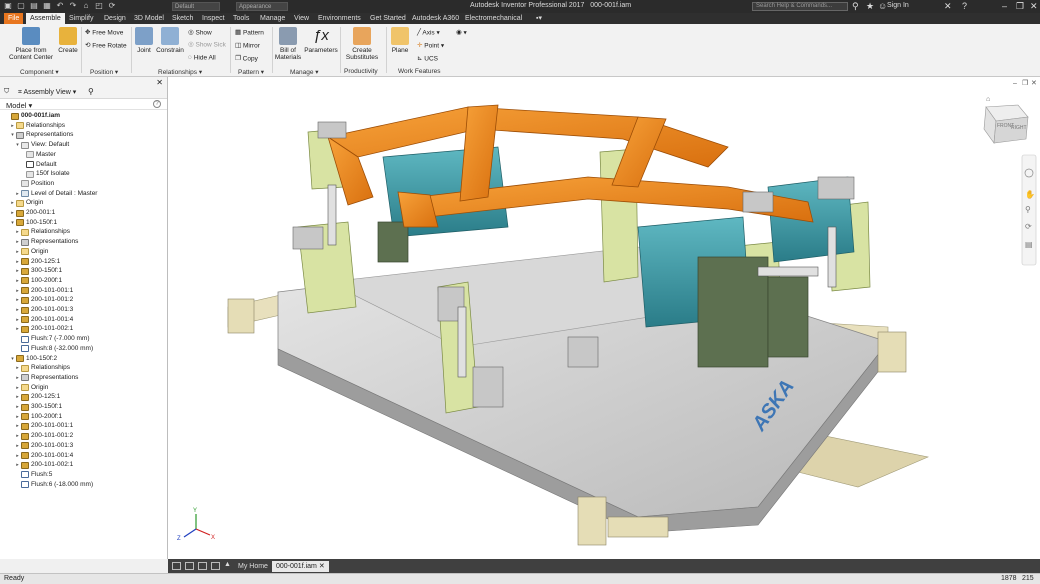  Describe the element at coordinates (1015, 83) in the screenshot. I see `doc-minimize-icon: –` at that location.